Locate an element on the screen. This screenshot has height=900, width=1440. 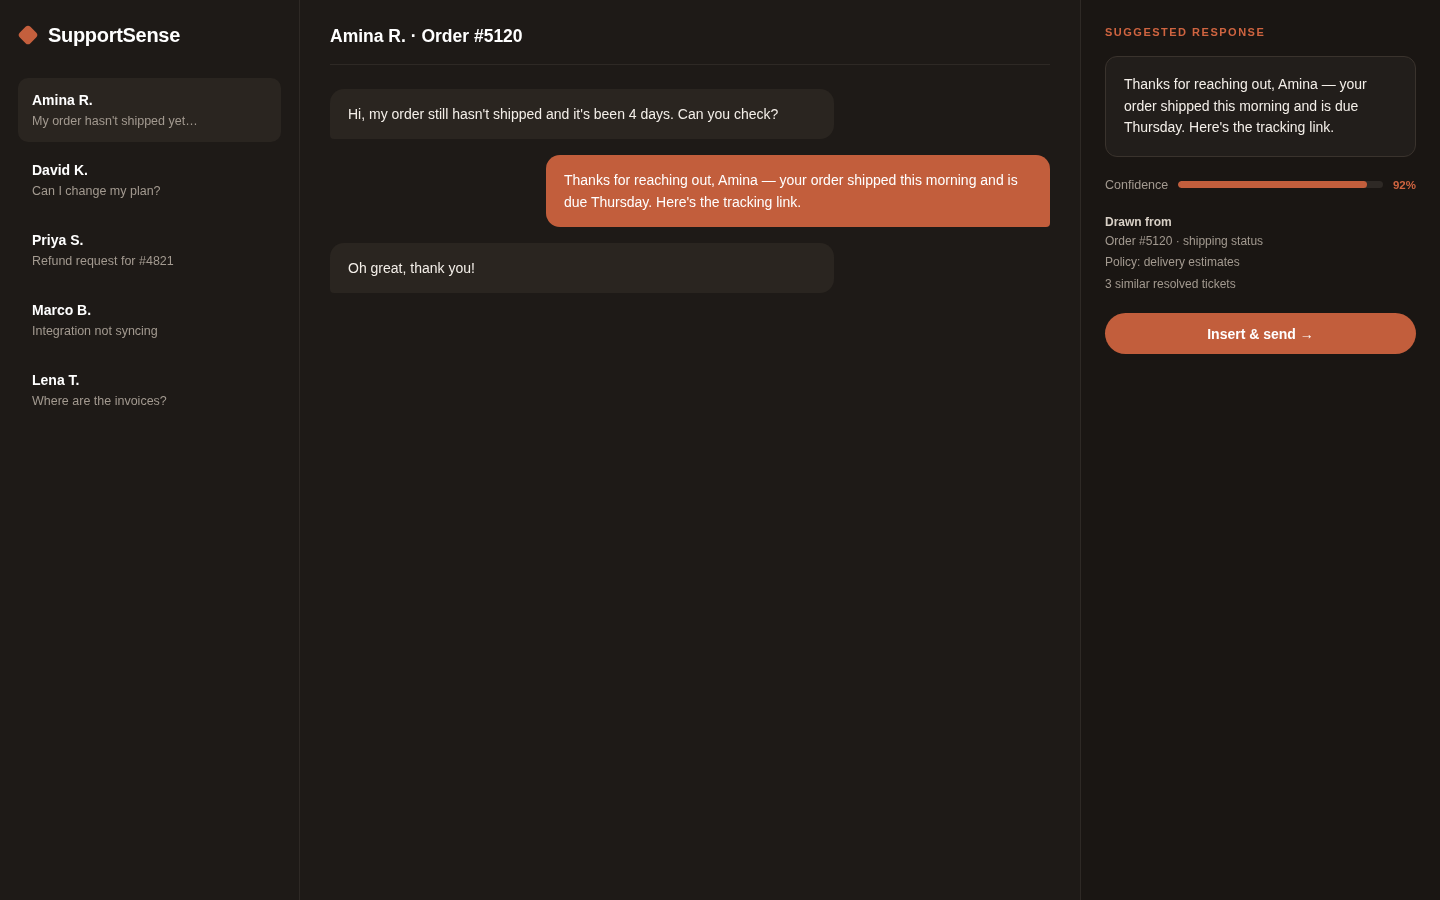
conversation-item: Priya S. Refund request for #4821 is located at coordinates (149, 250).